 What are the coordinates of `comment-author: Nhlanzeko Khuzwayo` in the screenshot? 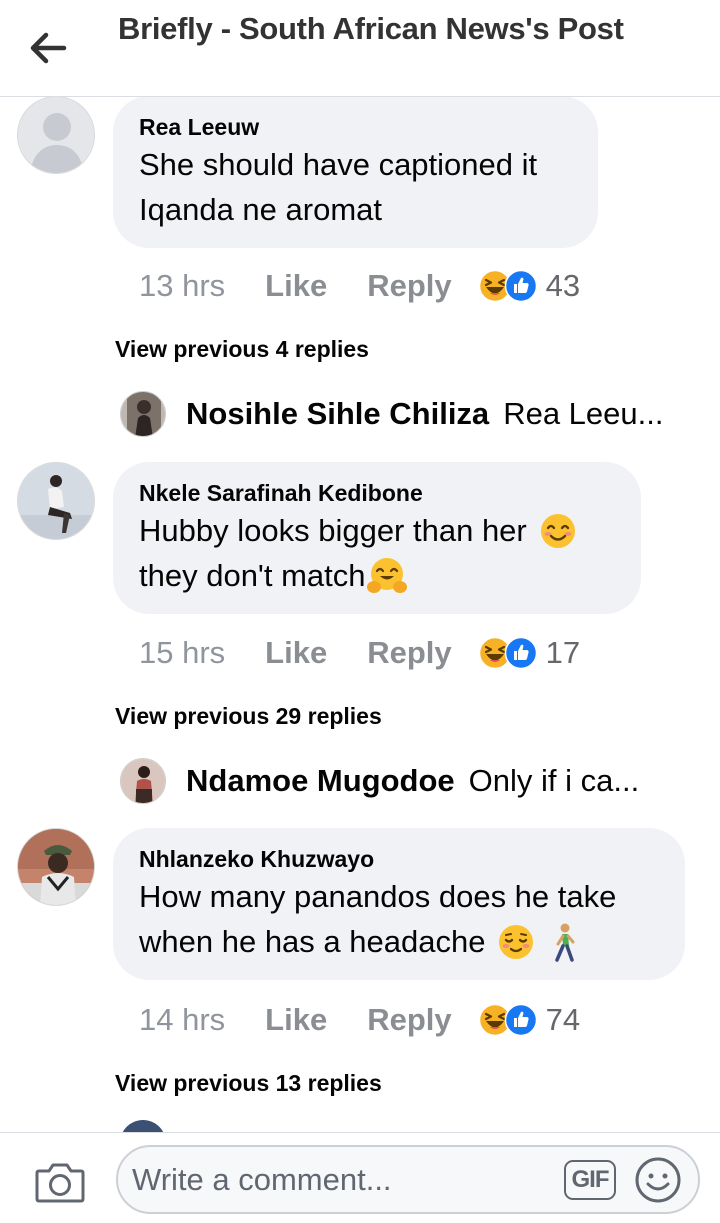 It's located at (399, 859).